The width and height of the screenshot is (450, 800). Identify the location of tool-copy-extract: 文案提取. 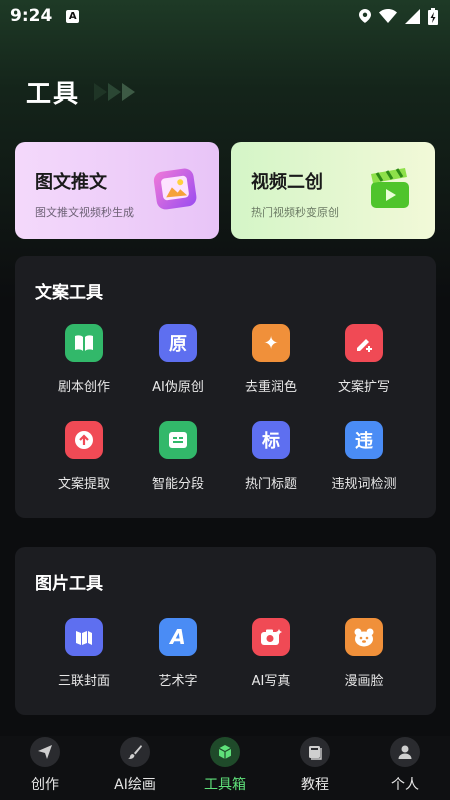
(84, 456).